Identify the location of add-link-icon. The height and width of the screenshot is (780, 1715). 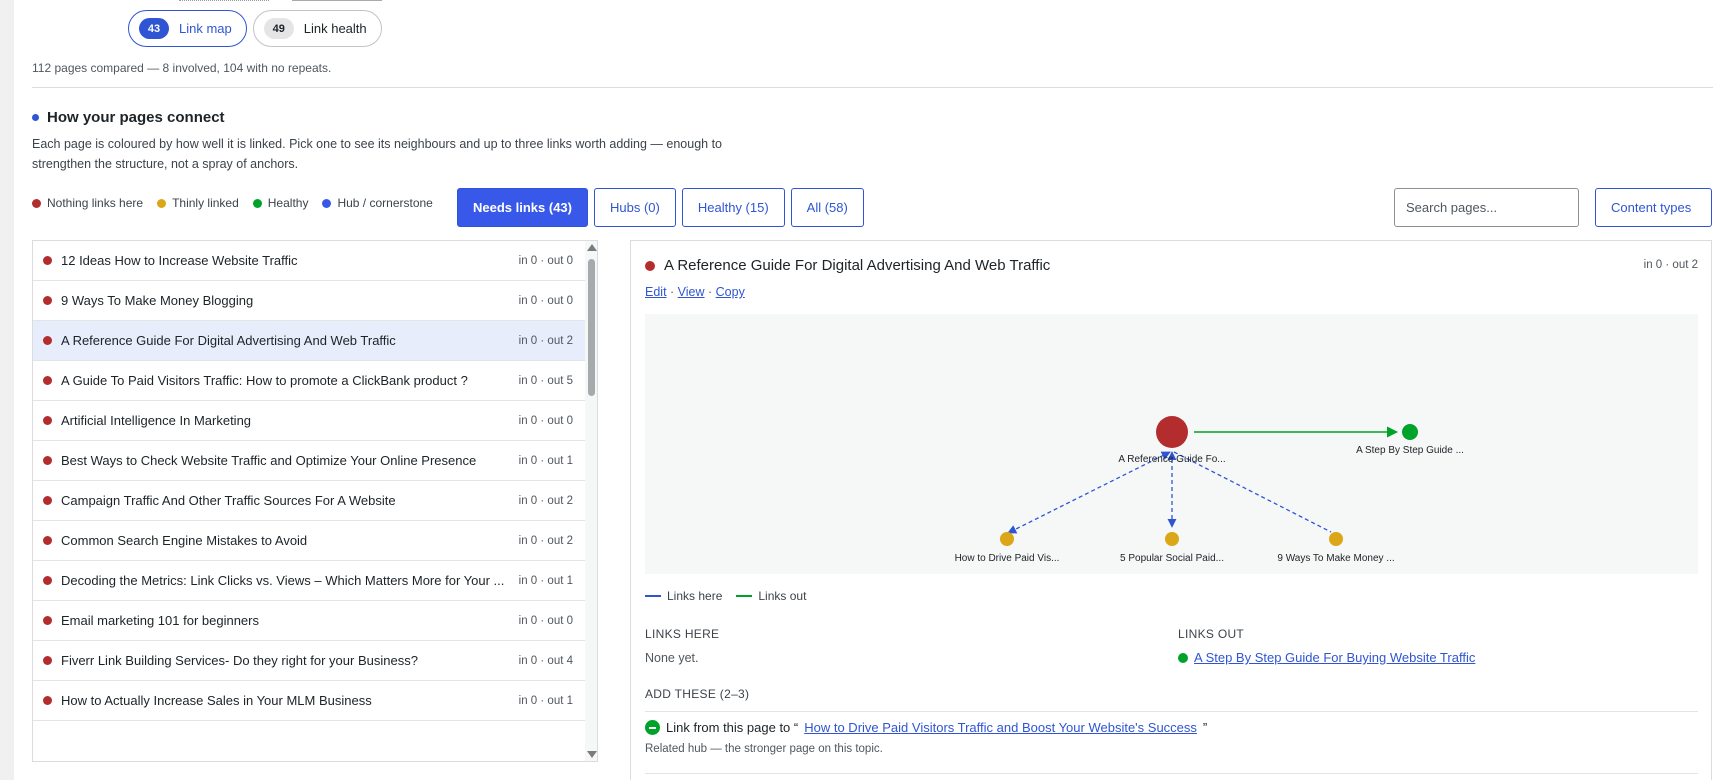
(652, 727).